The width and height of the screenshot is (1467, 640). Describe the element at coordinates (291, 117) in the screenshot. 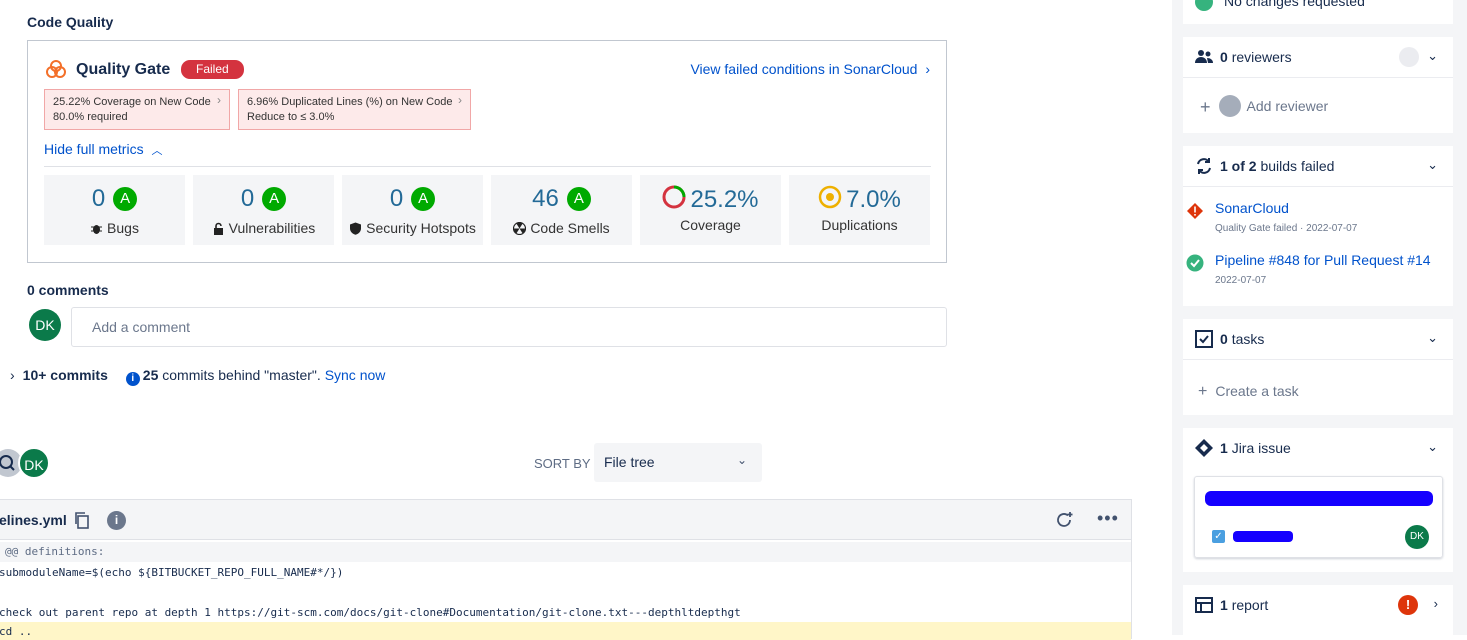

I see `condition-requirement: Reduce to ≤ 3.0%` at that location.